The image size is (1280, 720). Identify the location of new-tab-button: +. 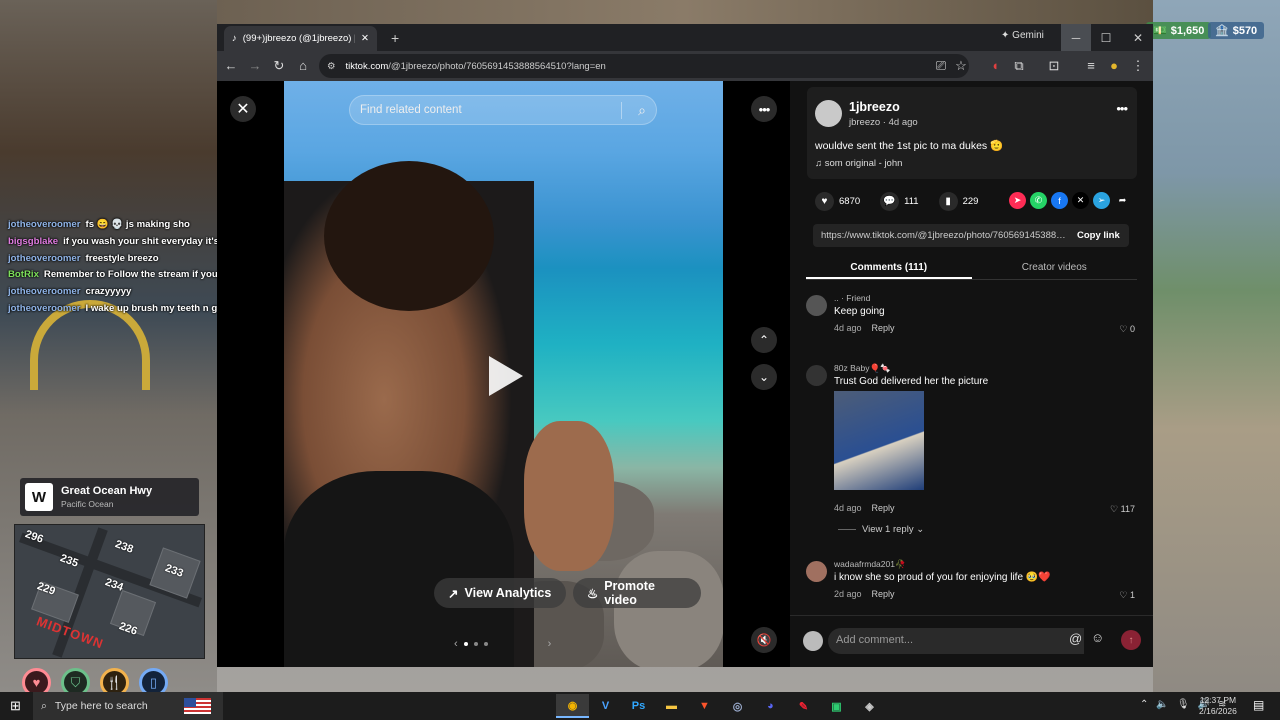
(395, 38).